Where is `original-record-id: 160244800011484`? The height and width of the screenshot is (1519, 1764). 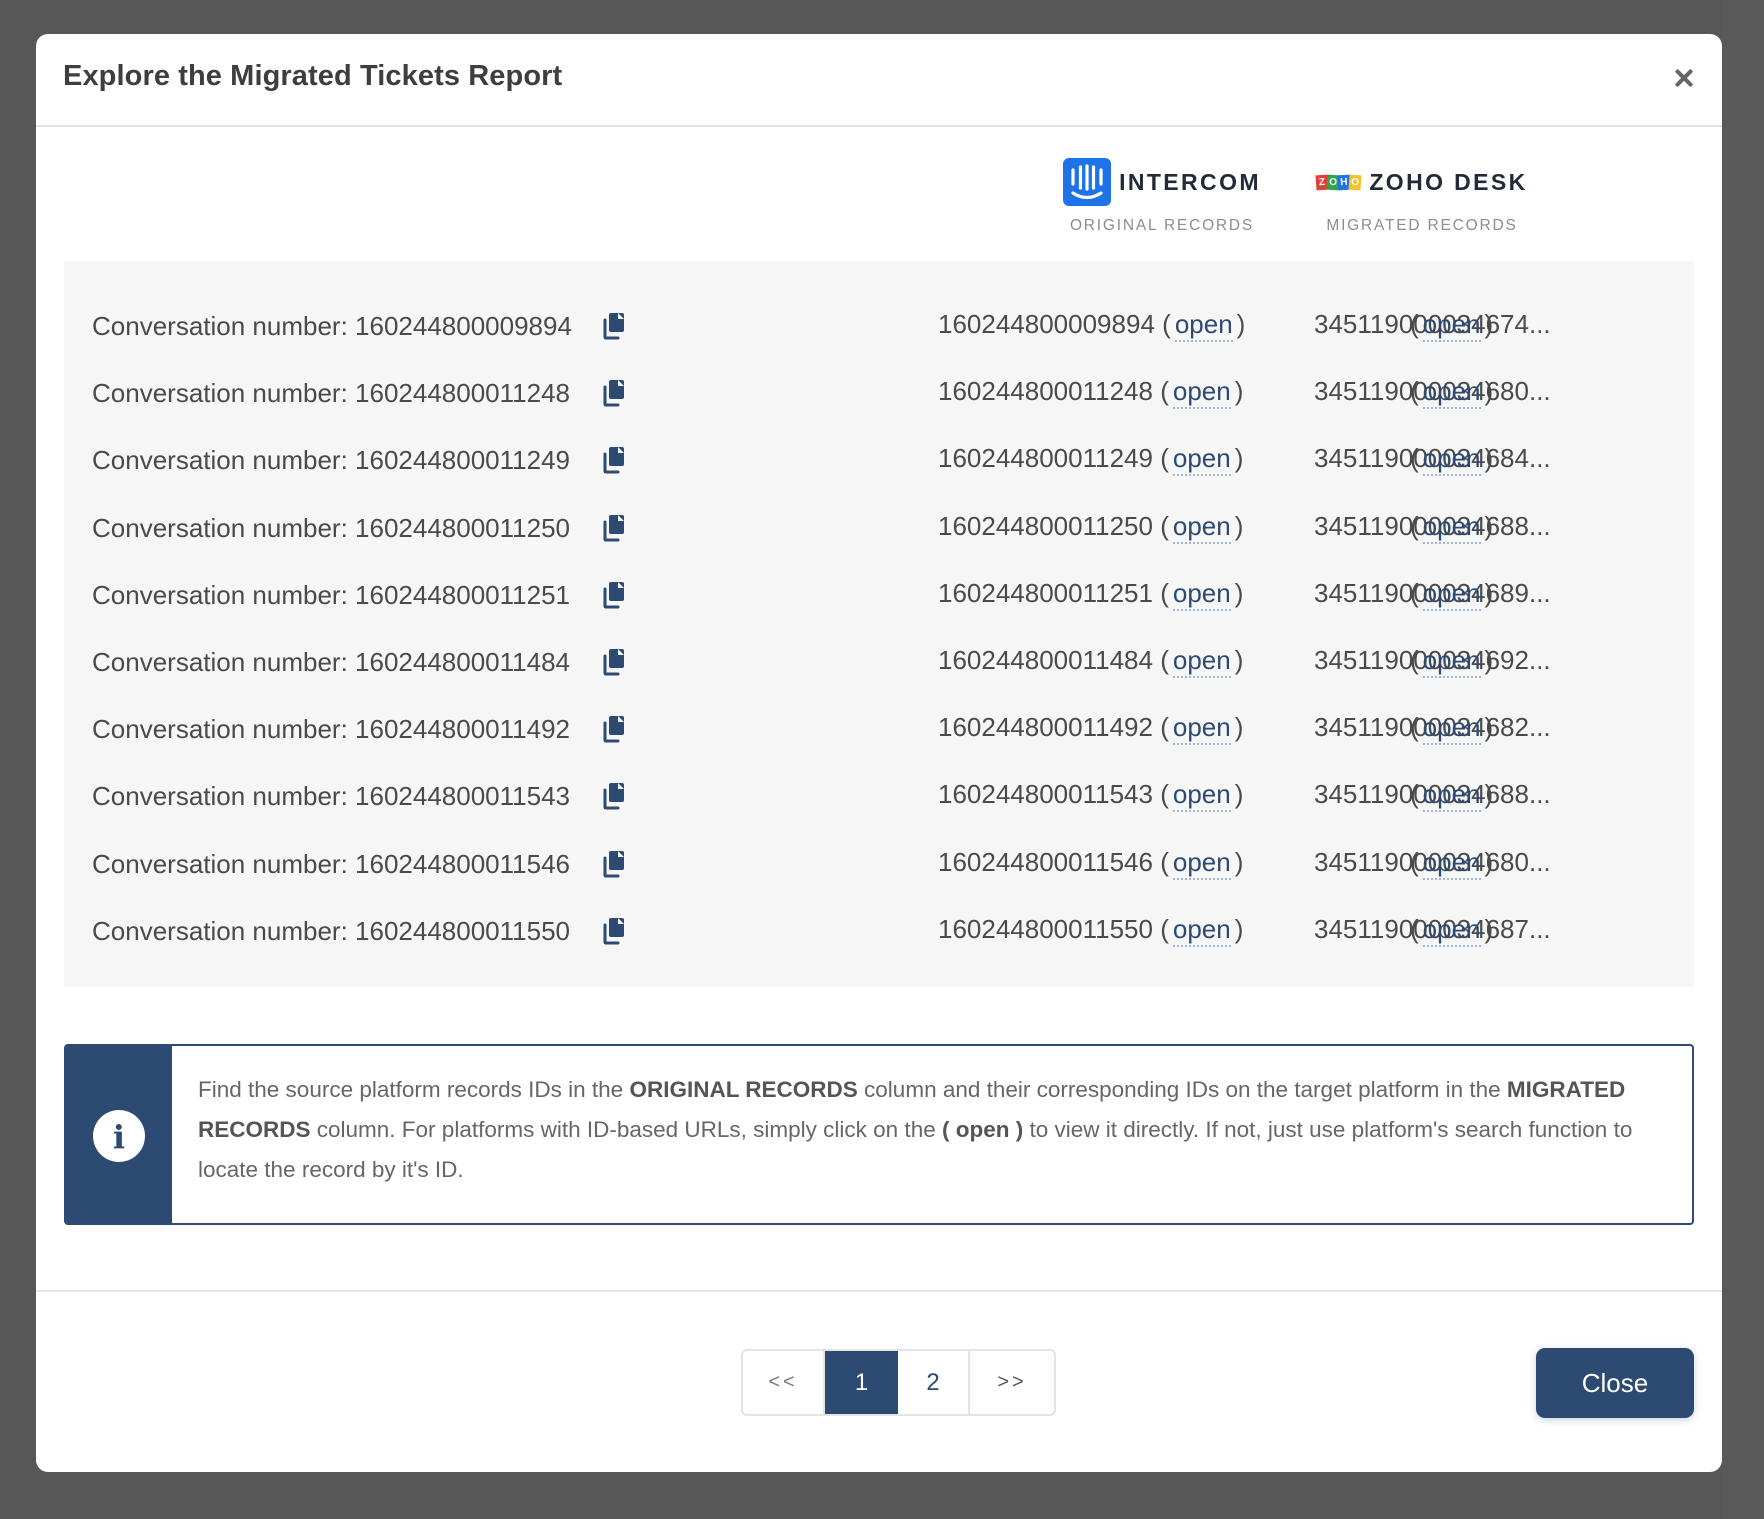 original-record-id: 160244800011484 is located at coordinates (1045, 660).